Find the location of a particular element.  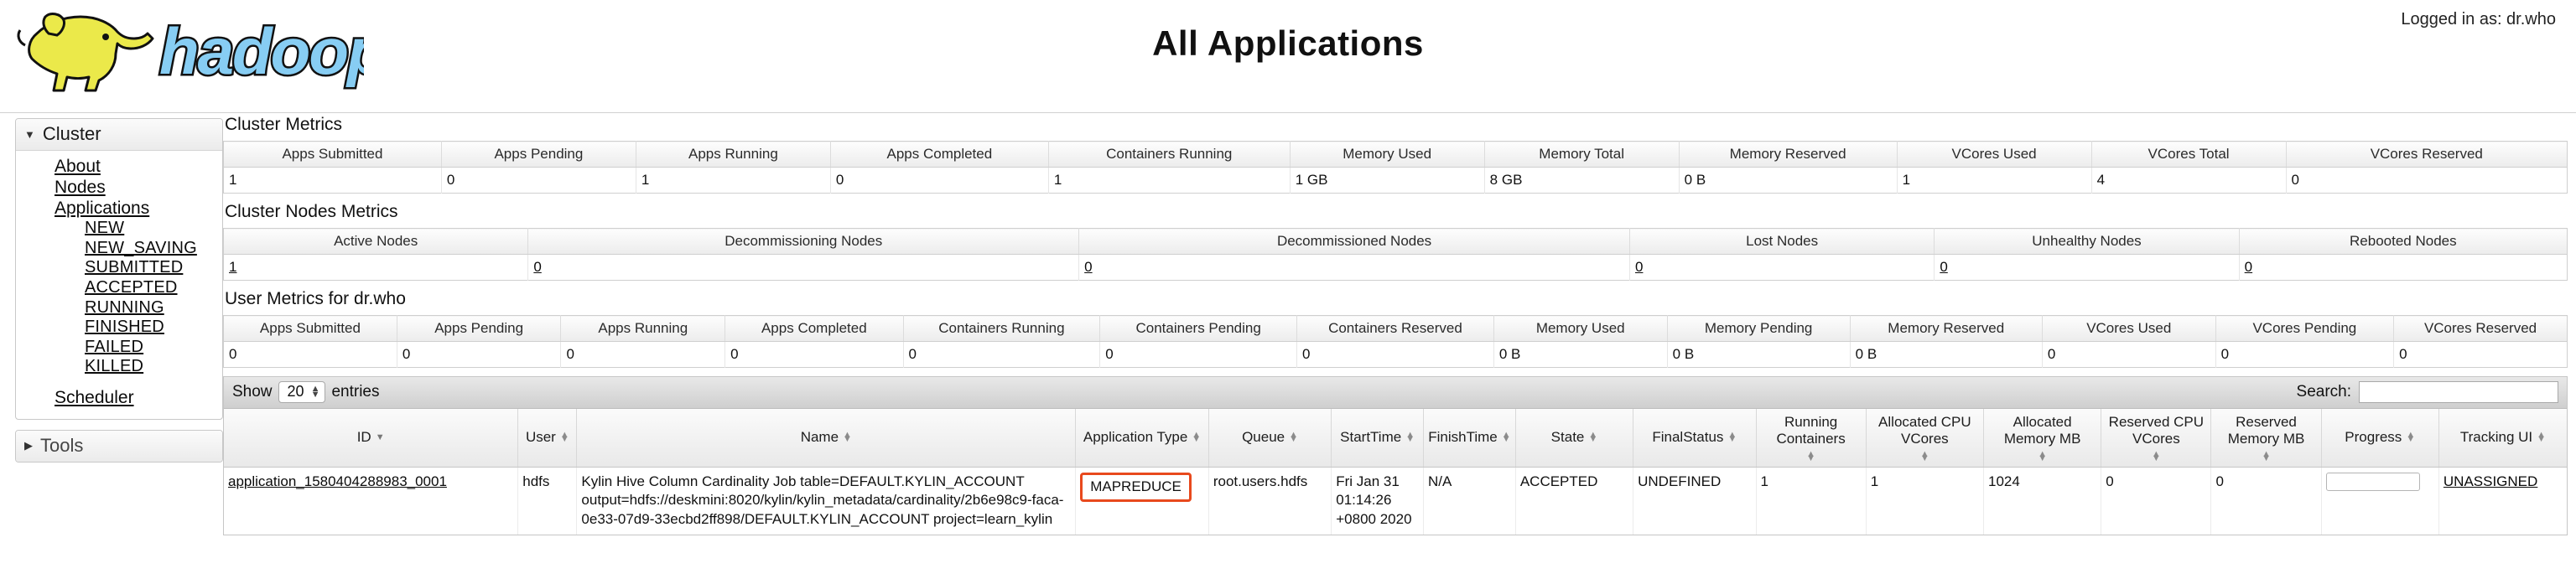

col-header-reserved-memory-mb: Reserved Memory MB ▲ ▼ is located at coordinates (2266, 439).